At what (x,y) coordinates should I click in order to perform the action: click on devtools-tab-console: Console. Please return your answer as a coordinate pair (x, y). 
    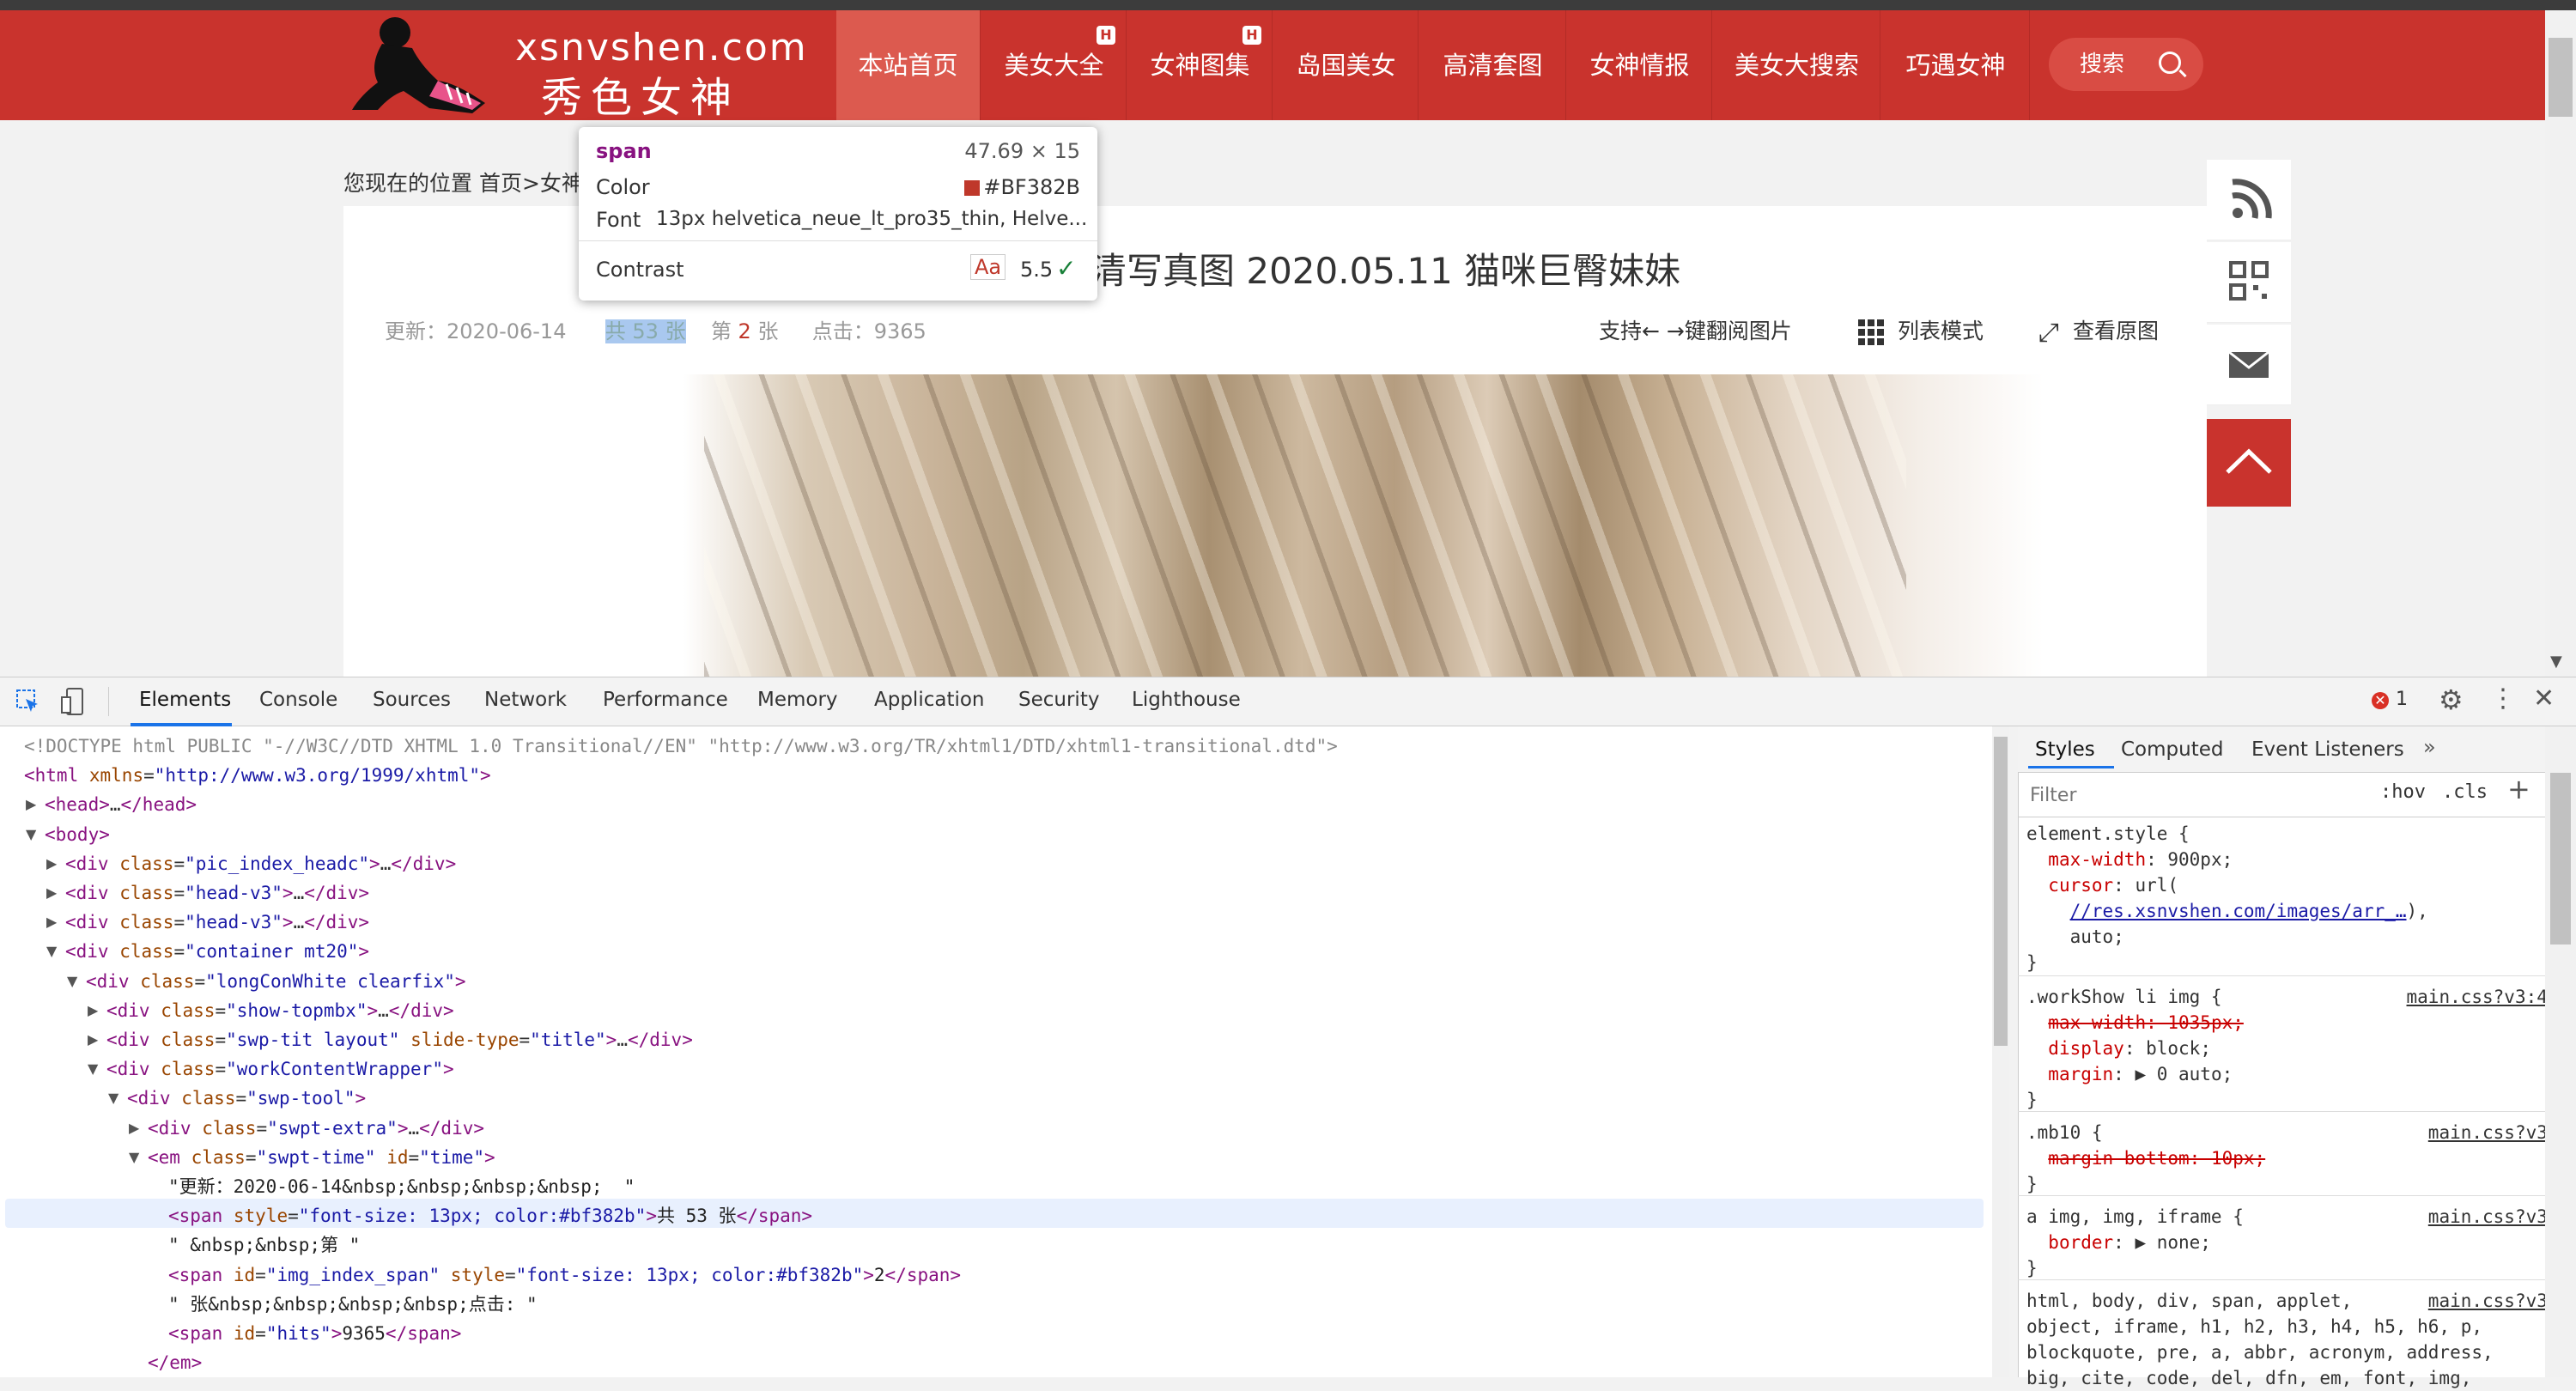
    Looking at the image, I should click on (298, 700).